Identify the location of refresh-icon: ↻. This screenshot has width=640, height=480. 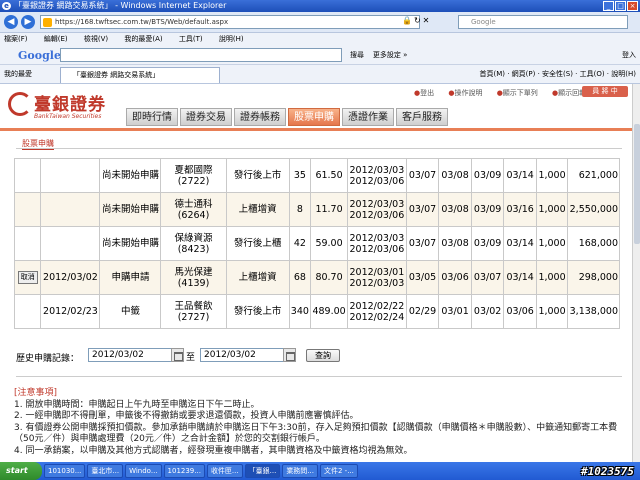
(417, 20).